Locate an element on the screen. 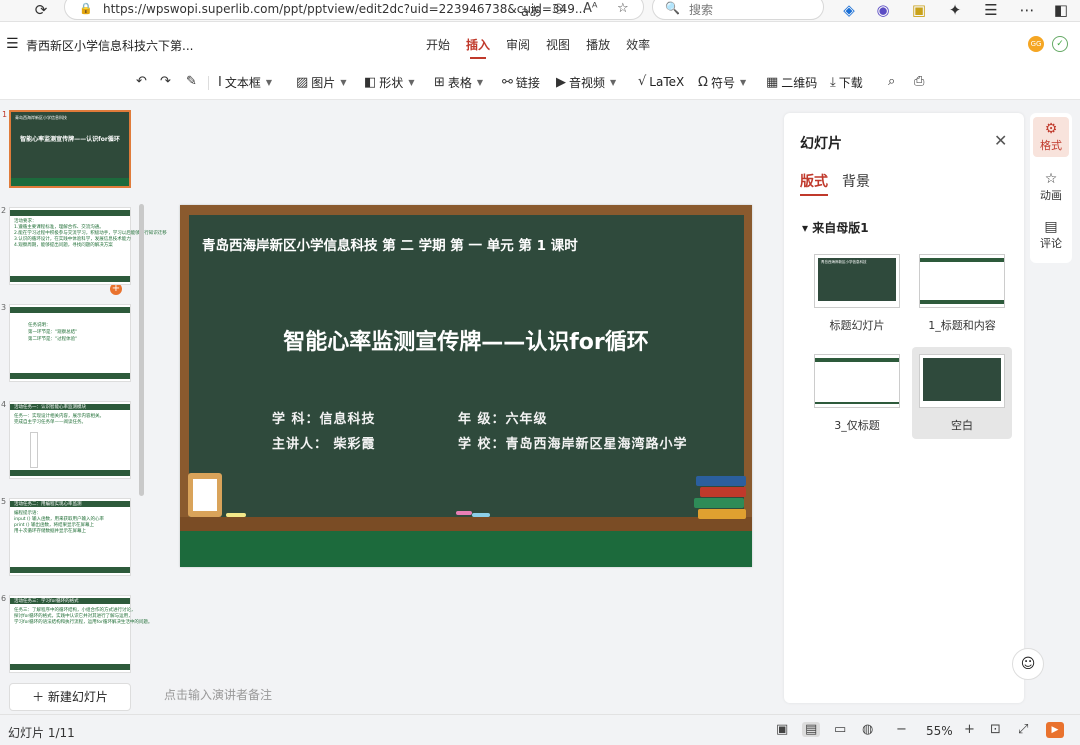 This screenshot has width=1080, height=745. cloud-sync-icon: ✓ is located at coordinates (1060, 44).